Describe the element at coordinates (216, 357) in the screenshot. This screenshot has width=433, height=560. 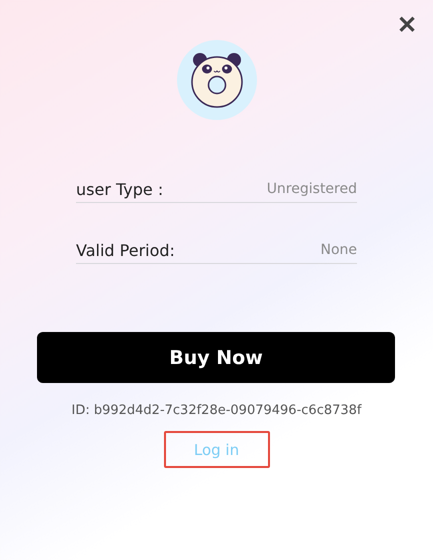
I see `buy-now-button: Buy Now` at that location.